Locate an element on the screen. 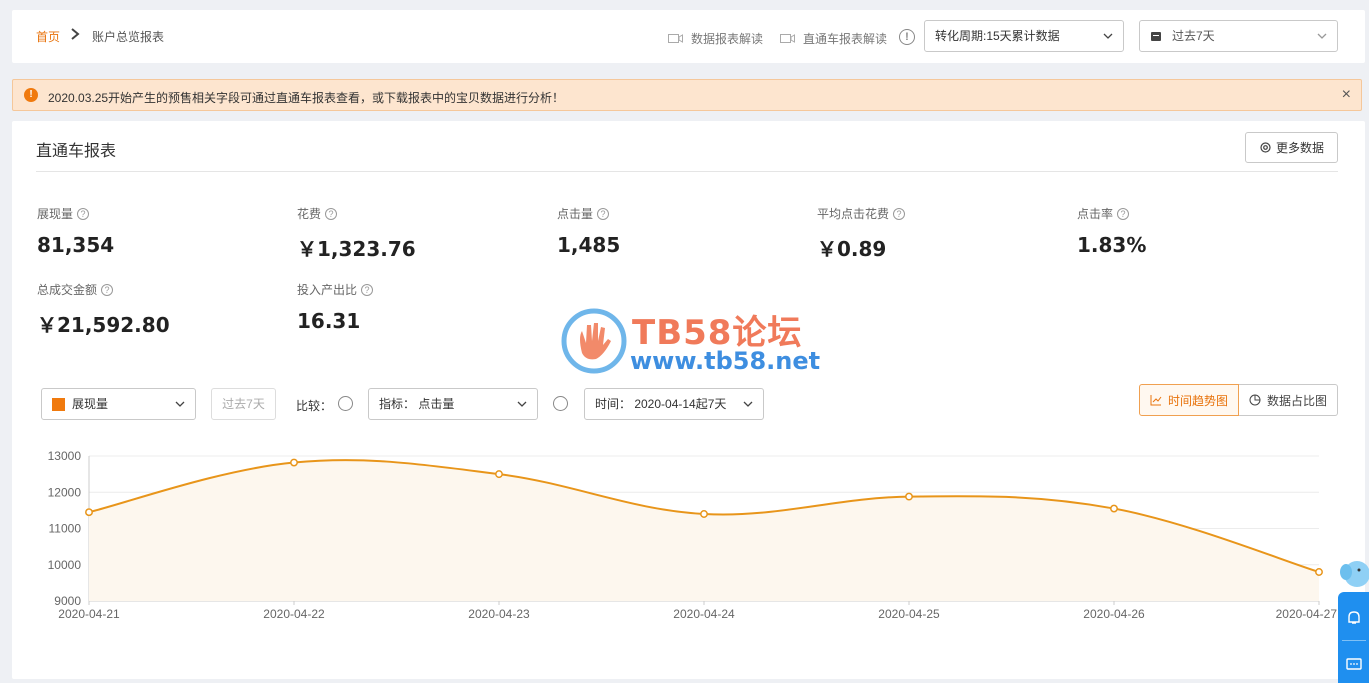  metric-cost: 花费? ￥1,323.76 is located at coordinates (356, 233).